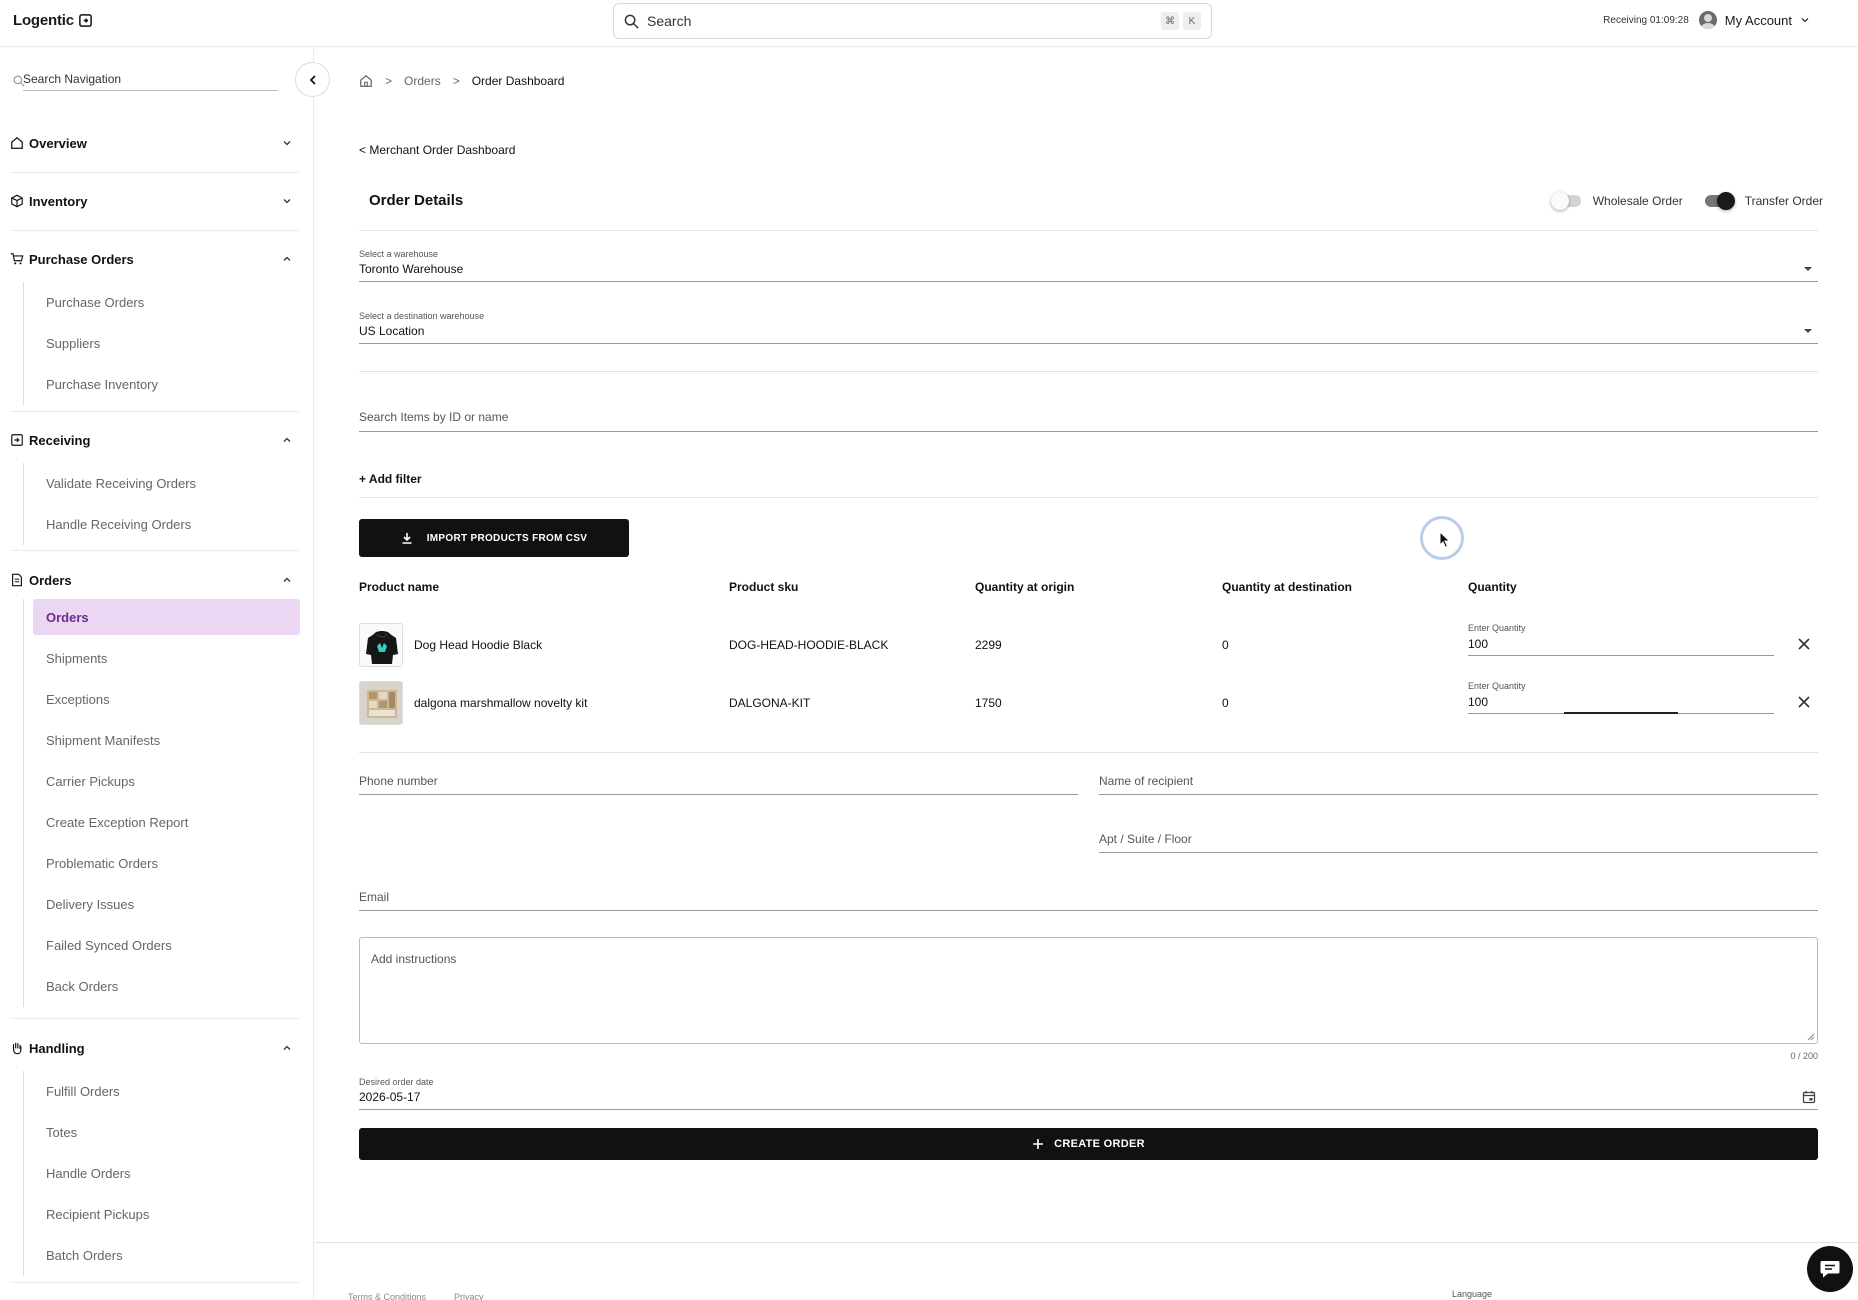  I want to click on shortcut-k-key: K, so click(1192, 21).